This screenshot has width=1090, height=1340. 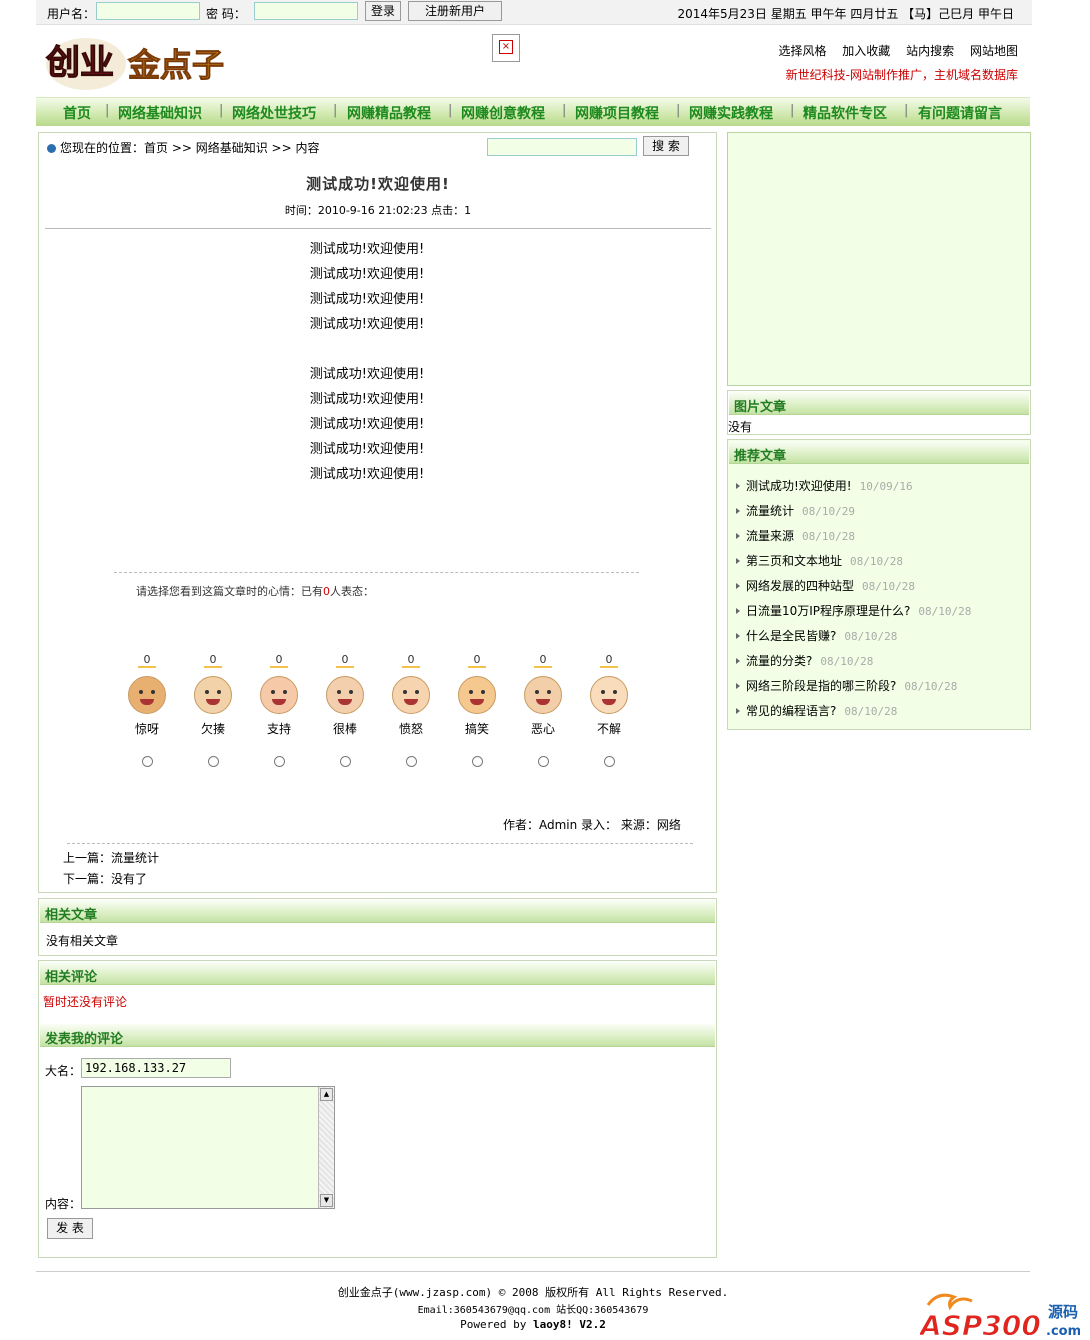 I want to click on recommended-link: 日流量10万IP程序原理是什么?, so click(x=828, y=611).